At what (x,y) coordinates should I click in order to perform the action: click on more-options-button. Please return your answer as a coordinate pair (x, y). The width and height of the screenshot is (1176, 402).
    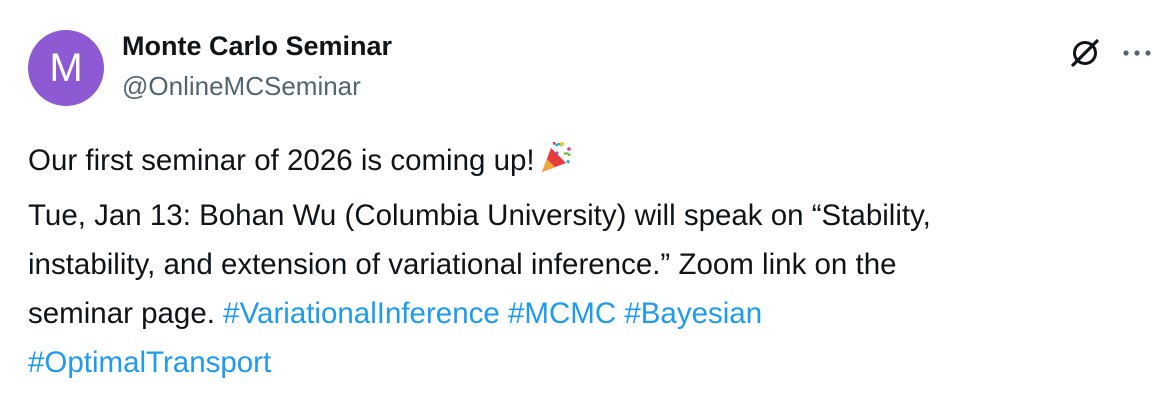
    Looking at the image, I should click on (1137, 53).